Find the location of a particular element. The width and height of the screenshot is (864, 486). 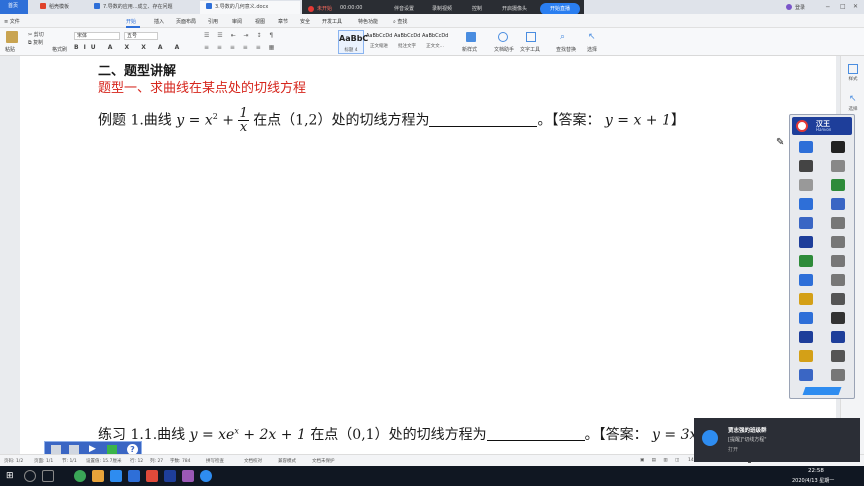

notification-open: 打开 is located at coordinates (733, 449).